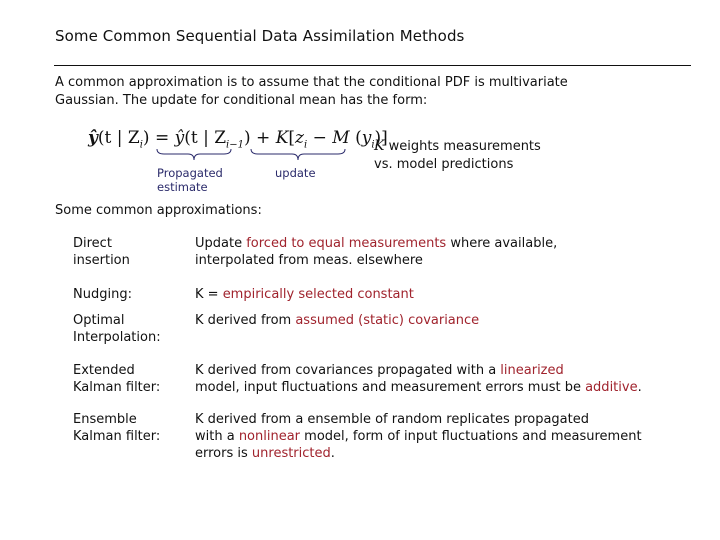  Describe the element at coordinates (146, 138) in the screenshot. I see `formula-lhs-close: )` at that location.